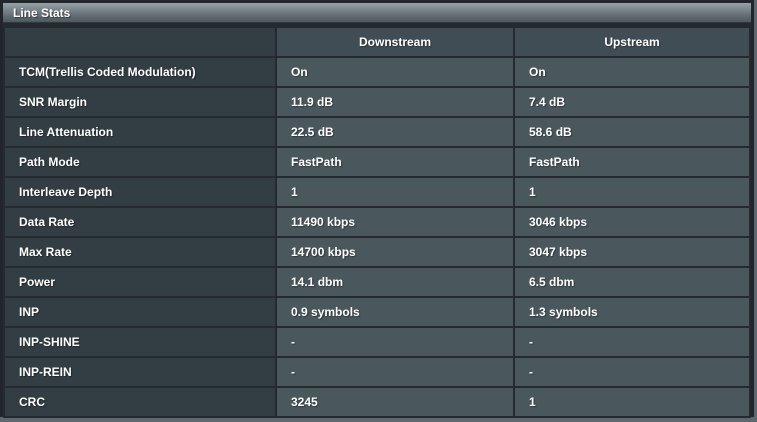 This screenshot has width=757, height=422. I want to click on table-row: Interleave Depth 1 1, so click(377, 192).